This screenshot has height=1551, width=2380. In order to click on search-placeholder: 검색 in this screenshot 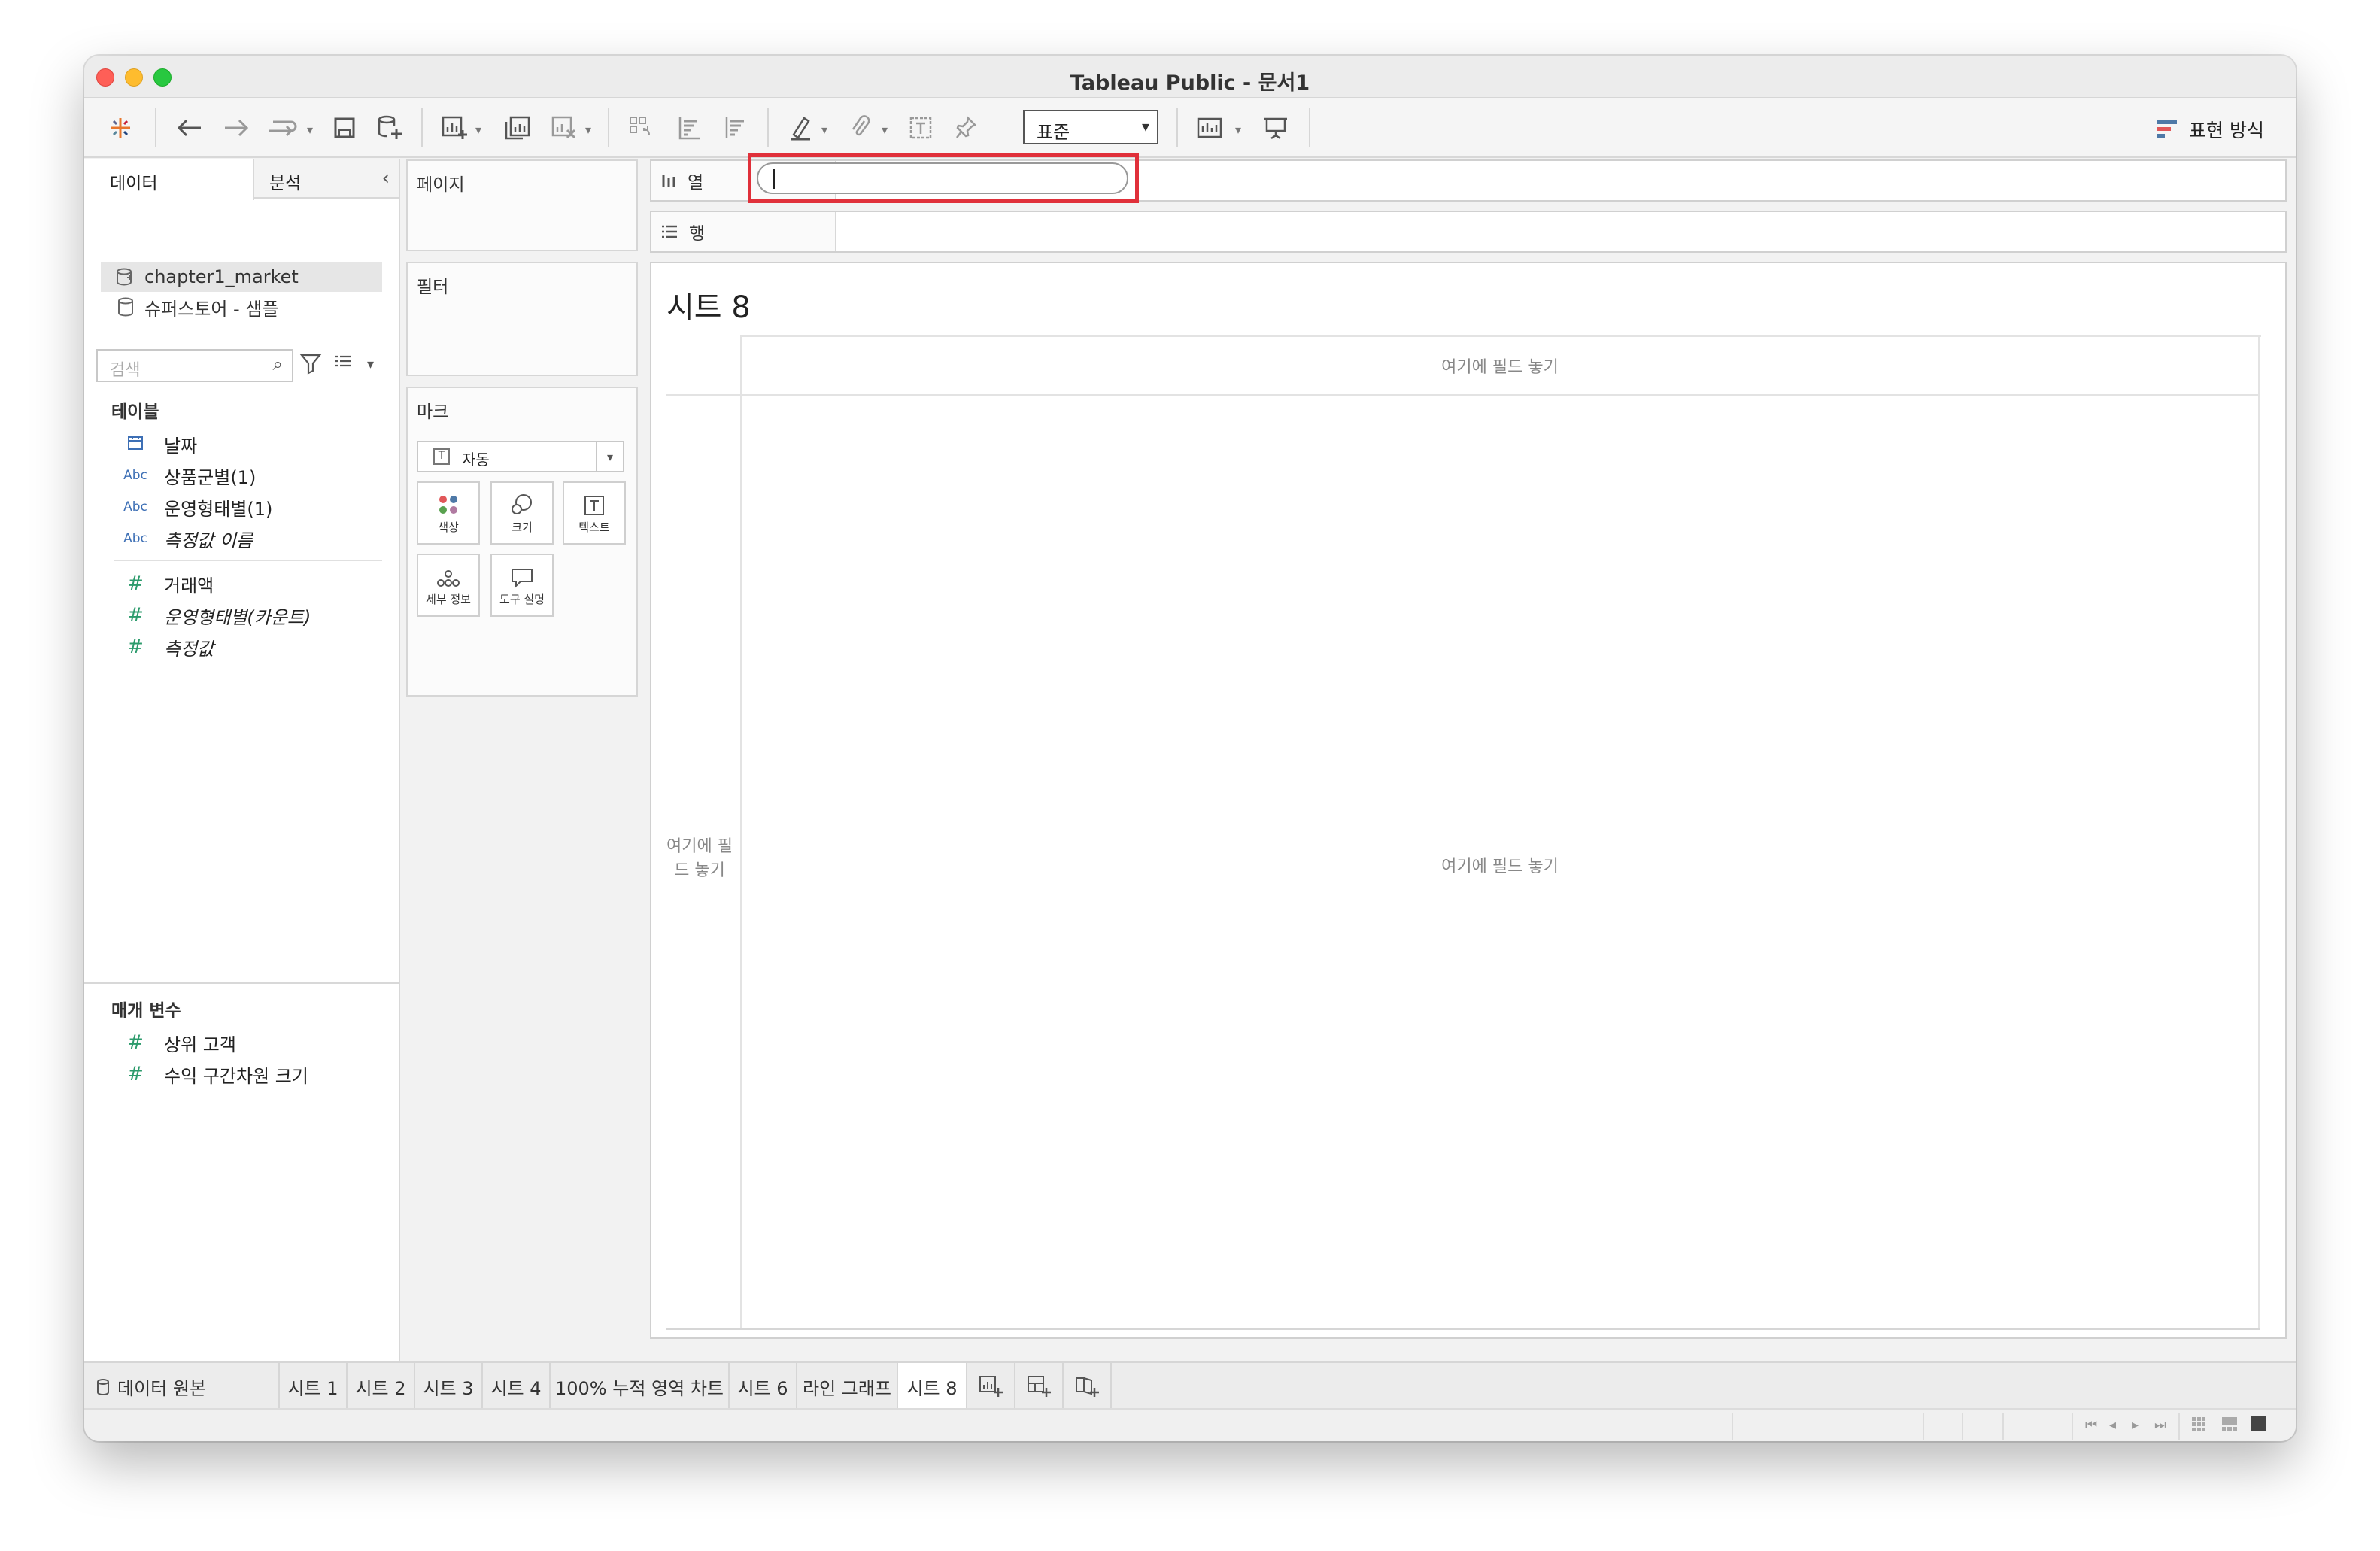, I will do `click(125, 370)`.